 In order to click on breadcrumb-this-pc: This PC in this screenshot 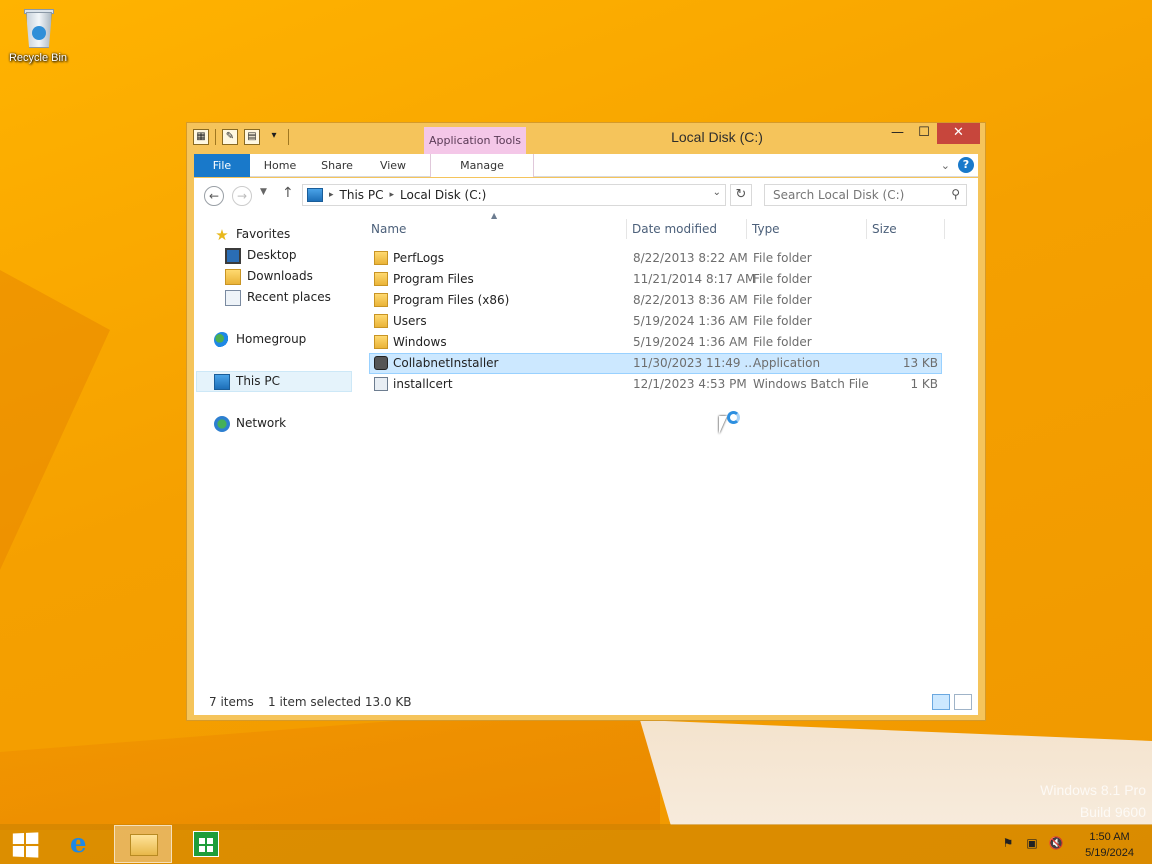, I will do `click(362, 195)`.